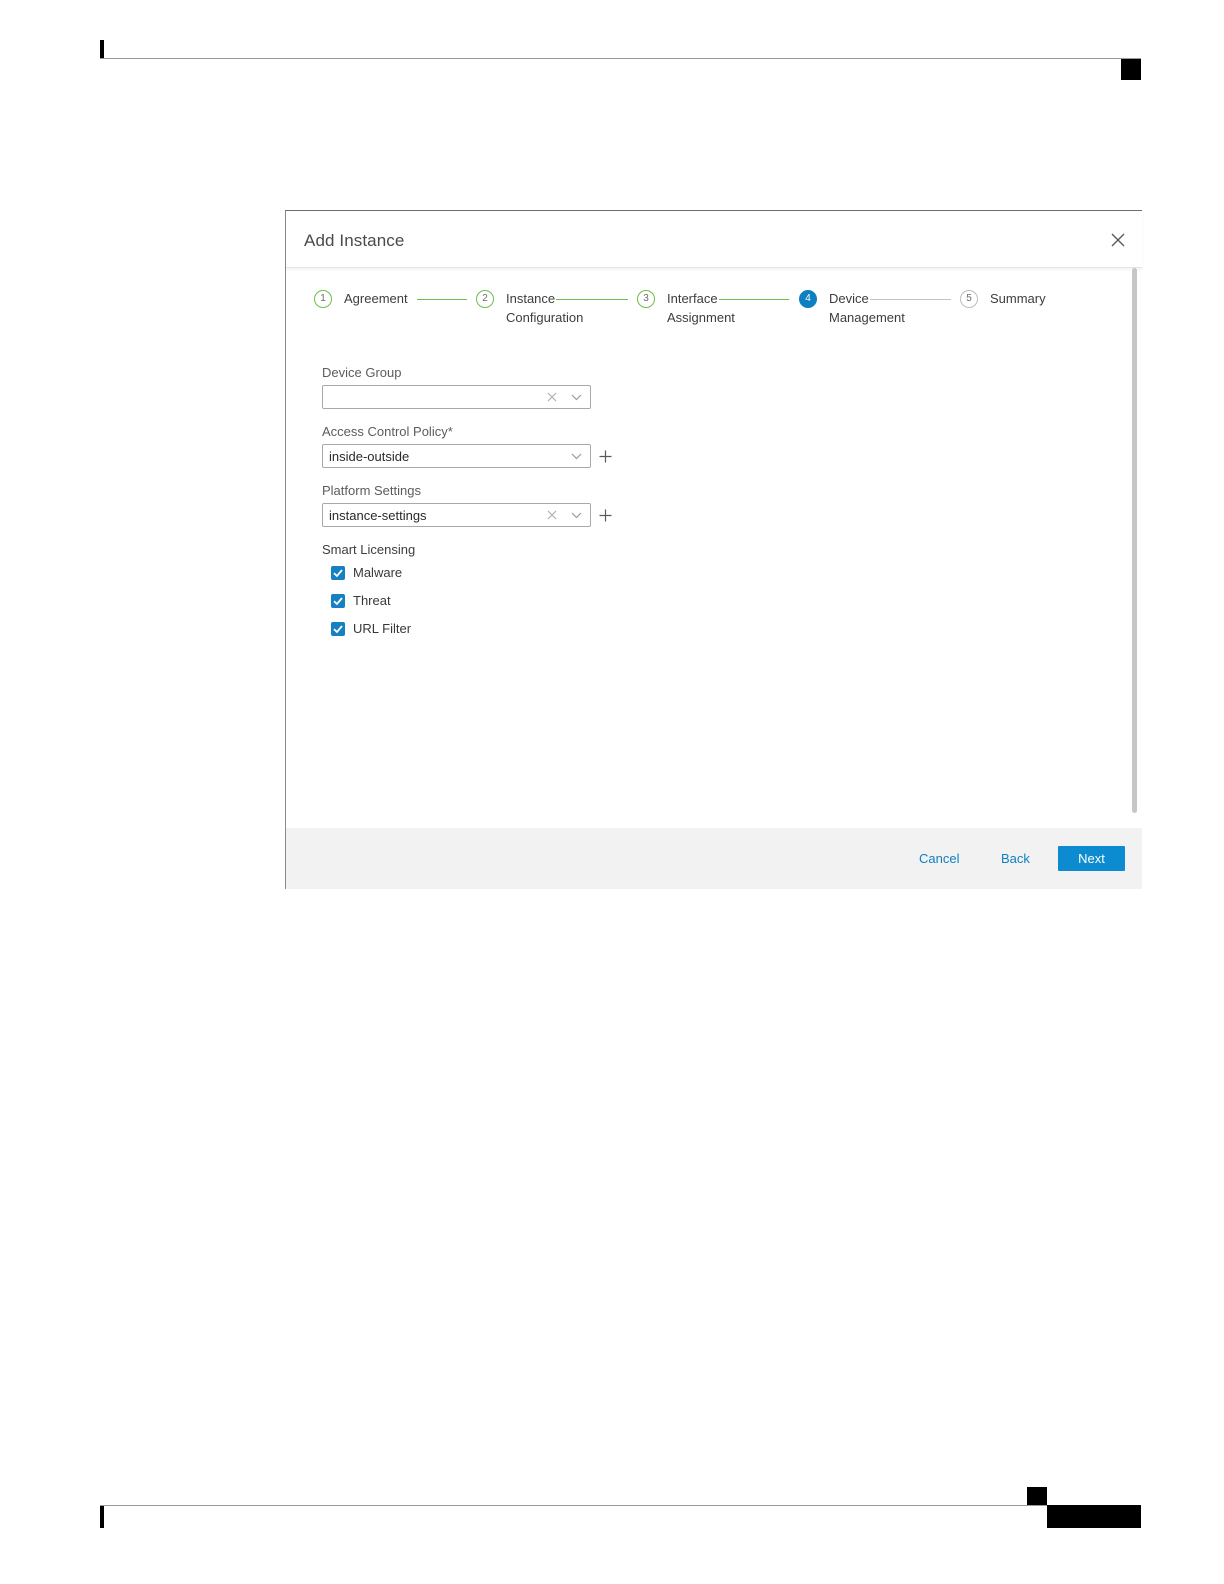 This screenshot has width=1224, height=1584. What do you see at coordinates (369, 549) in the screenshot?
I see `smart-licensing-label: Smart Licensing` at bounding box center [369, 549].